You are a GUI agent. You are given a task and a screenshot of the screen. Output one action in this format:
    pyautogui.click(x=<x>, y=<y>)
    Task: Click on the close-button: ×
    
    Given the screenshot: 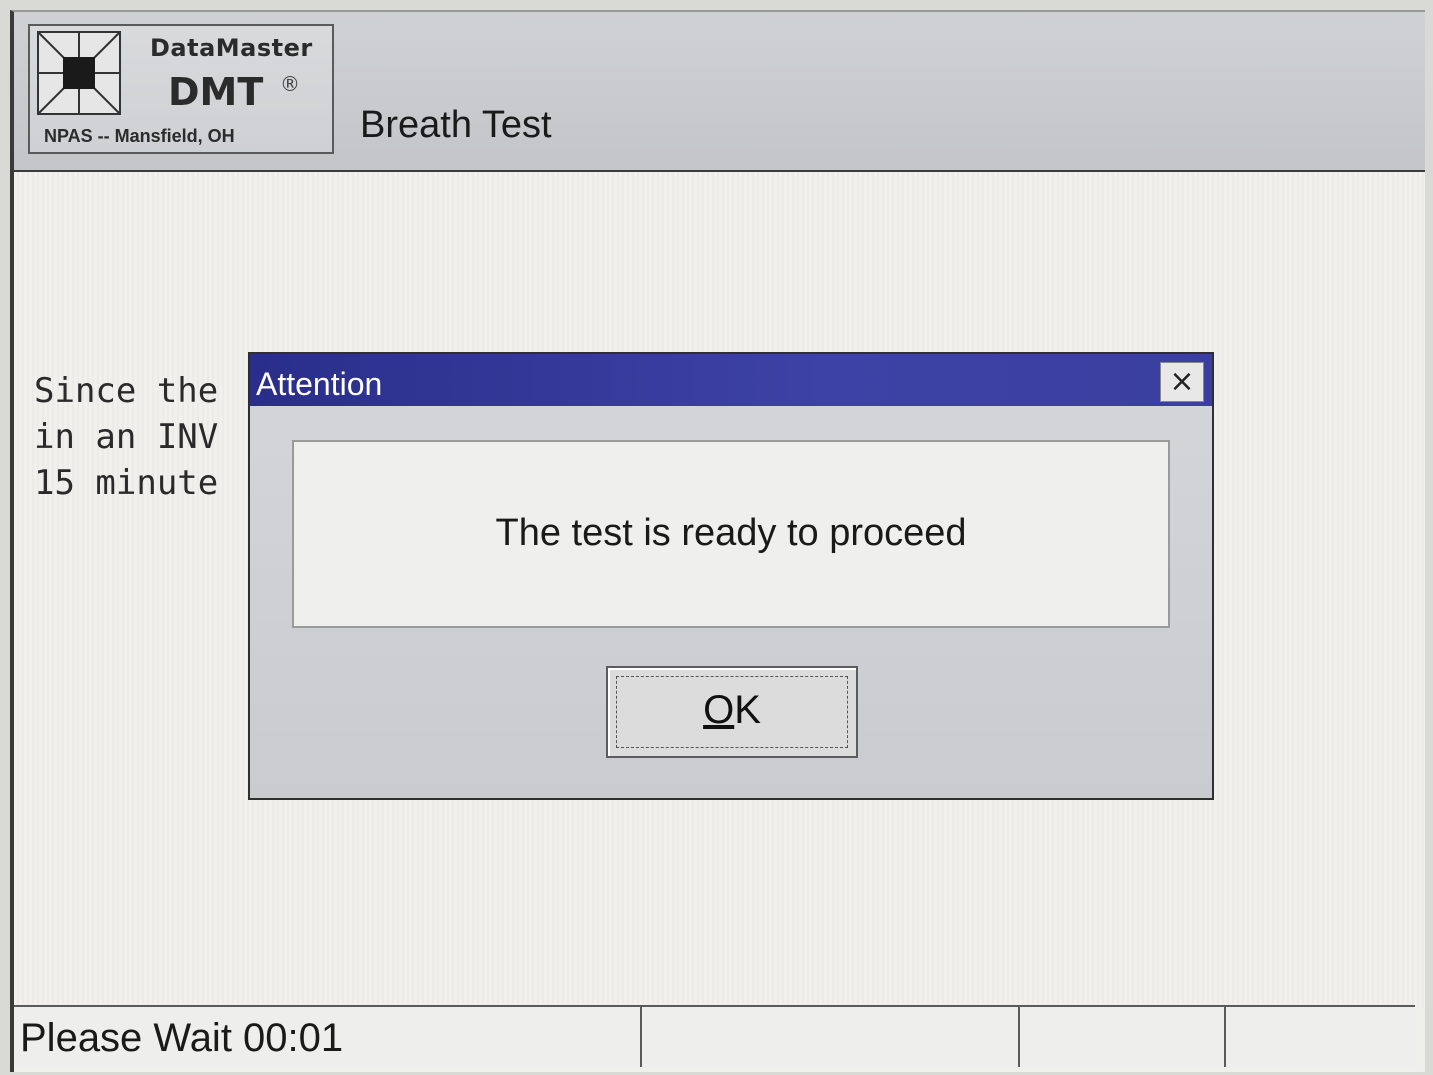 What is the action you would take?
    pyautogui.click(x=1182, y=382)
    